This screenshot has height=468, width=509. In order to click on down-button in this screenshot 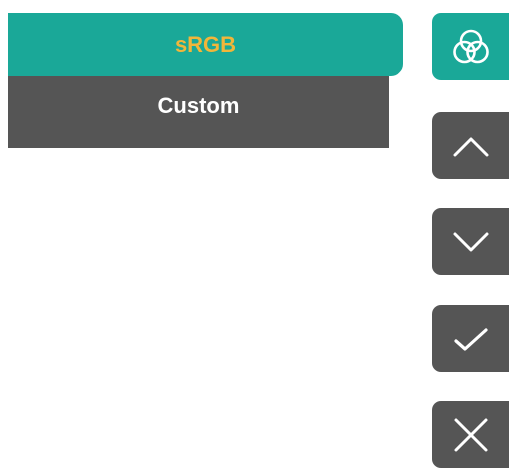, I will do `click(470, 241)`.